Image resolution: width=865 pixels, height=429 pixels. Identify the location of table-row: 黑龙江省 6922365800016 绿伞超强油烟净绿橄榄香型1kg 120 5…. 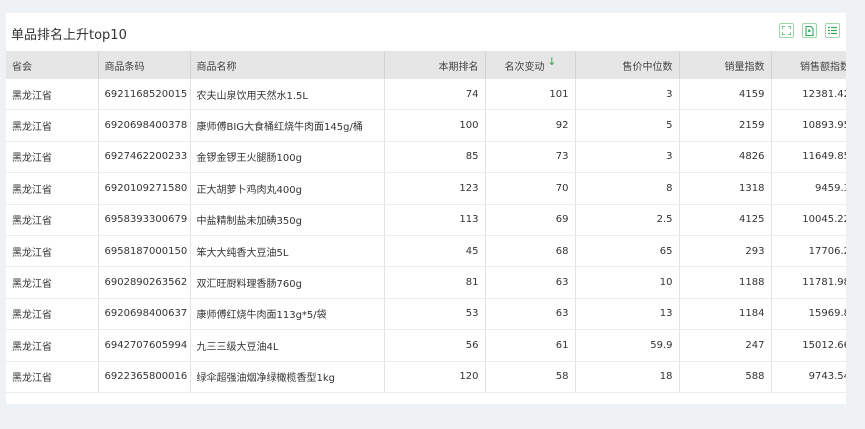
(426, 377).